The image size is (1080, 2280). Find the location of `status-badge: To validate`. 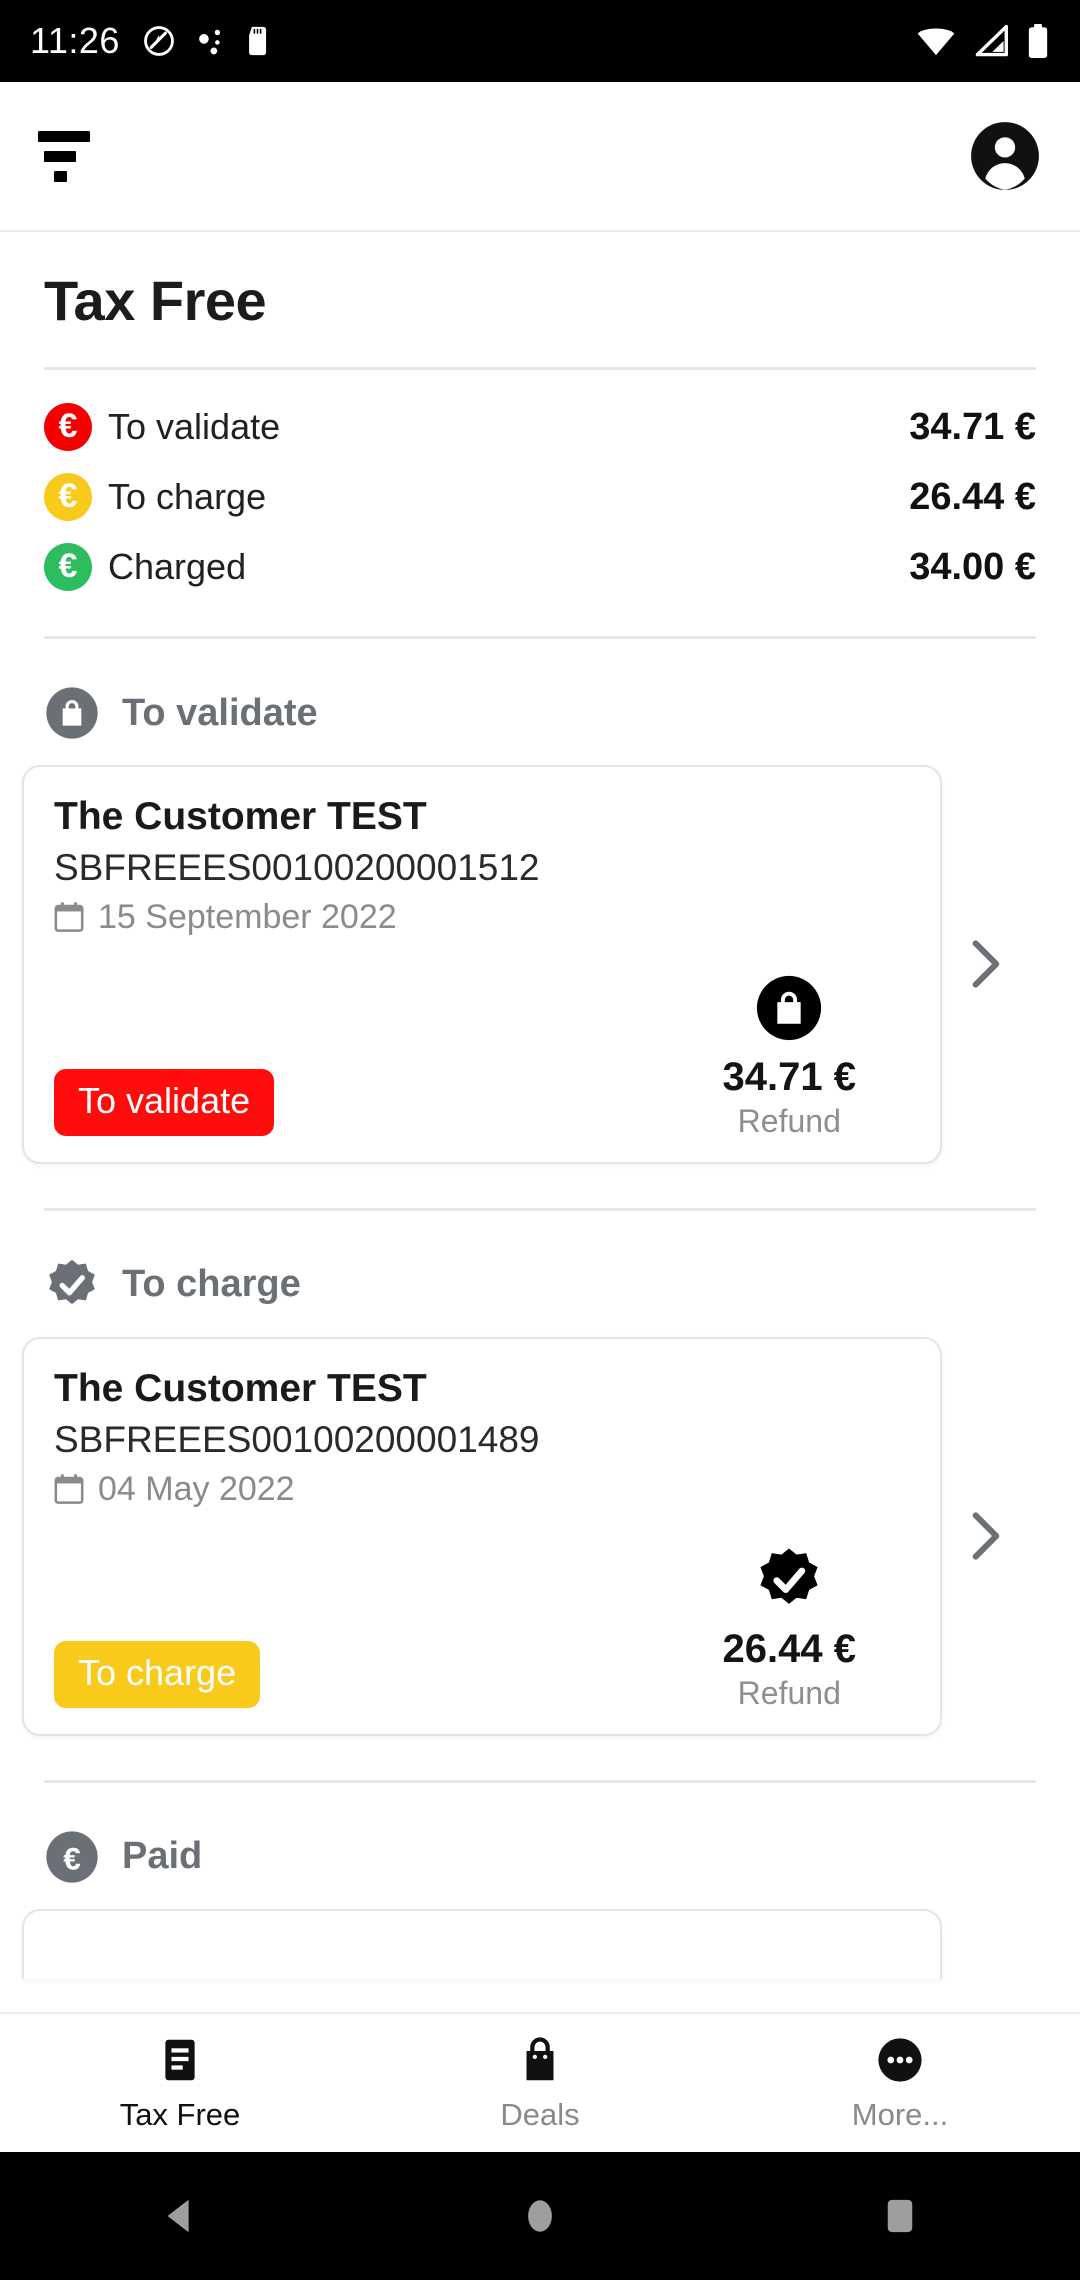

status-badge: To validate is located at coordinates (164, 1102).